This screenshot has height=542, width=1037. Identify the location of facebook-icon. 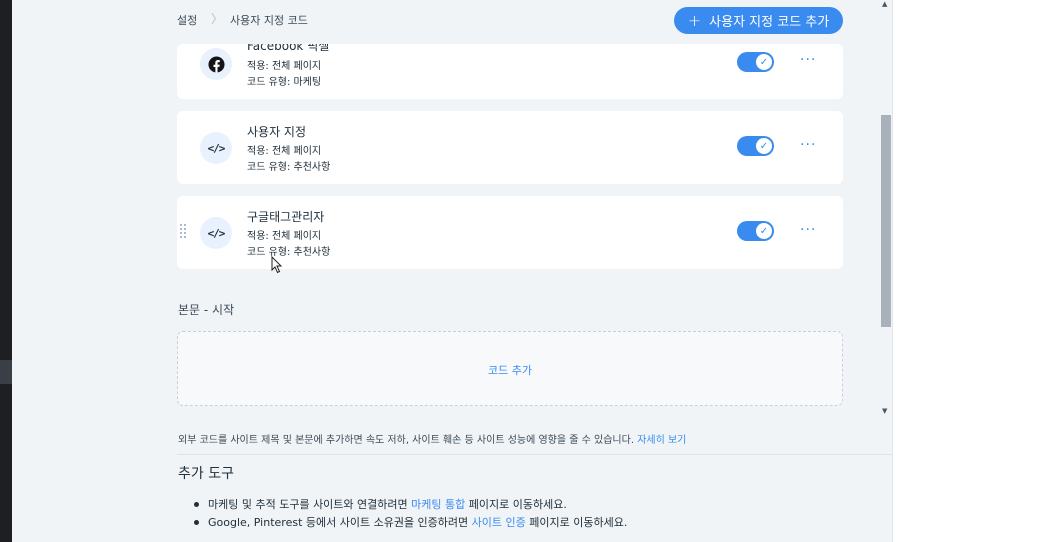
(216, 64).